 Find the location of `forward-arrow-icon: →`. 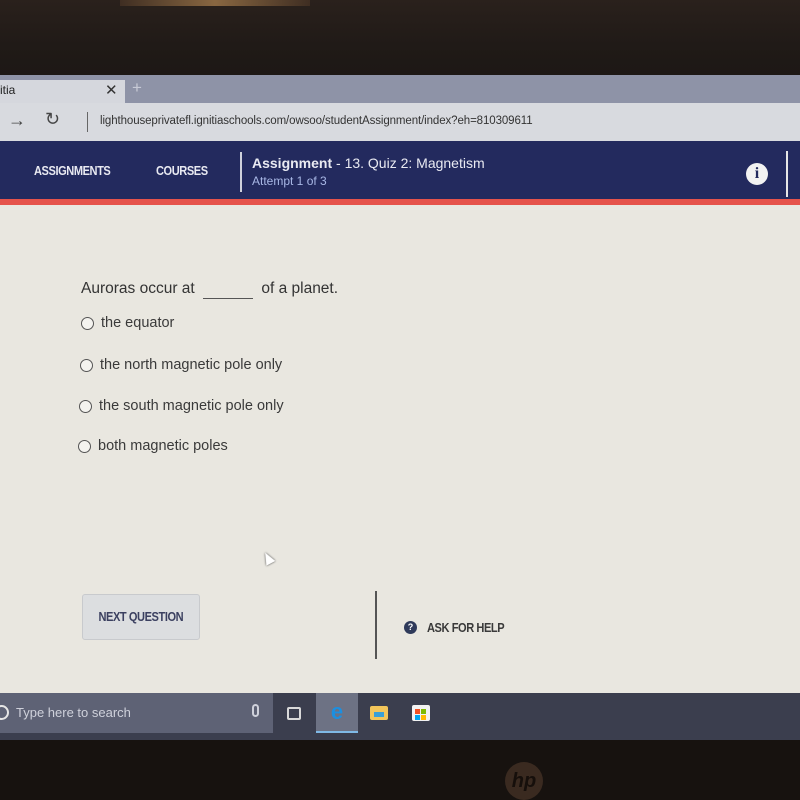

forward-arrow-icon: → is located at coordinates (17, 120).